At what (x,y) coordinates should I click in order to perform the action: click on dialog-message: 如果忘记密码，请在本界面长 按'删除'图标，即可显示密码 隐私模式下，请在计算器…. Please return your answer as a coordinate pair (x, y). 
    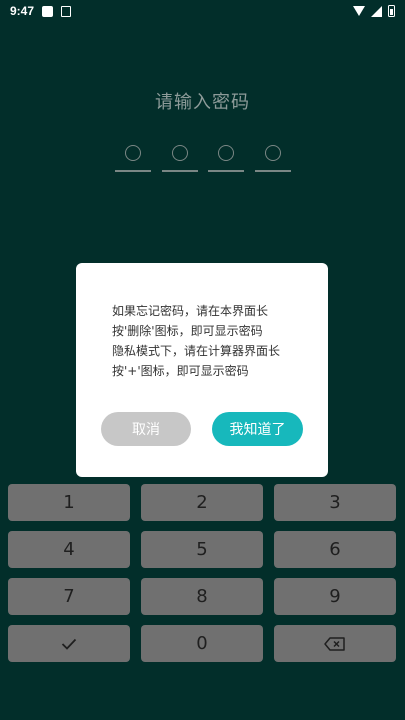
    Looking at the image, I should click on (212, 341).